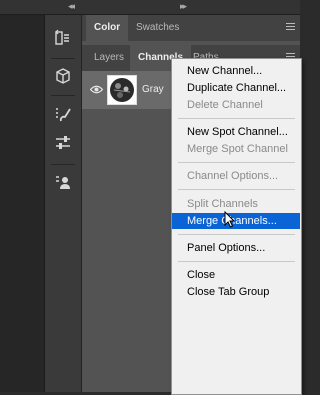 The image size is (320, 395). Describe the element at coordinates (236, 275) in the screenshot. I see `menu-item-close: Close` at that location.